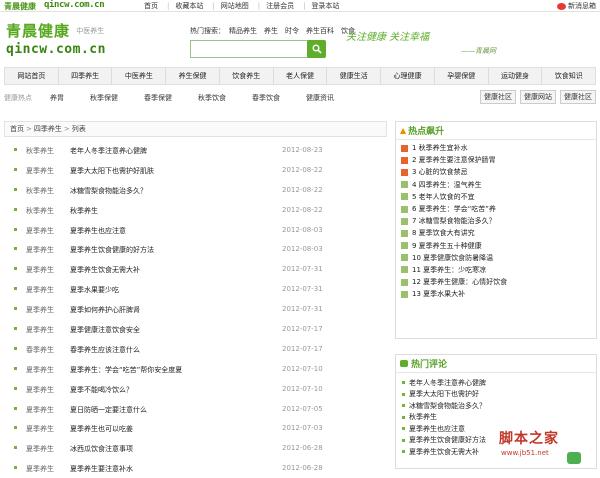 Image resolution: width=600 pixels, height=478 pixels. What do you see at coordinates (292, 31) in the screenshot?
I see `hot-word: 时令` at bounding box center [292, 31].